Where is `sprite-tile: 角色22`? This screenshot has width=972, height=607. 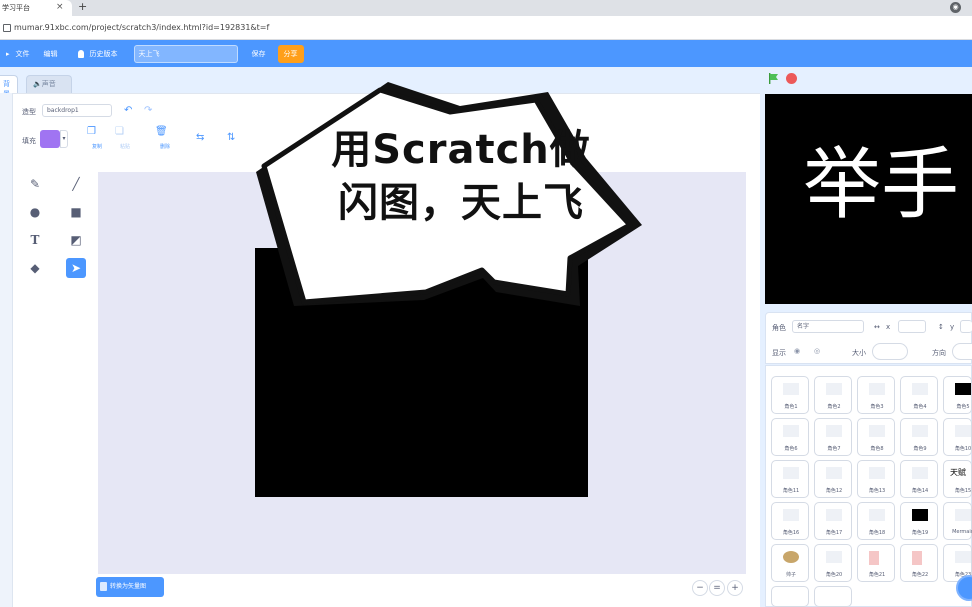 sprite-tile: 角色22 is located at coordinates (919, 563).